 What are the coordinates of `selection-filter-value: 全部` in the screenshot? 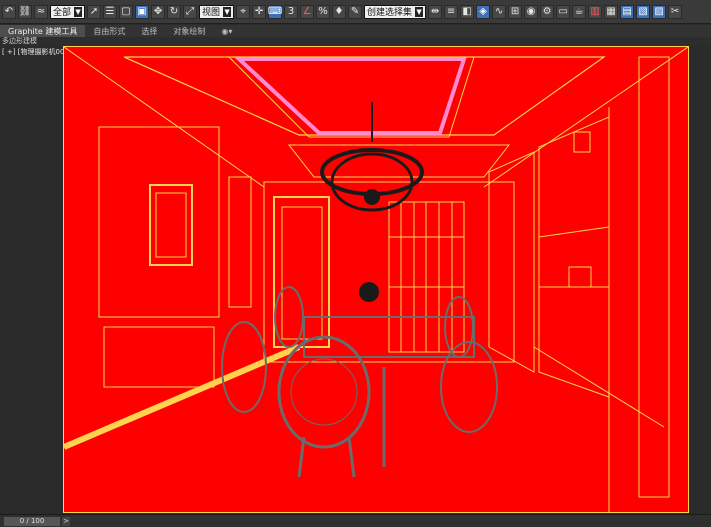 It's located at (62, 13).